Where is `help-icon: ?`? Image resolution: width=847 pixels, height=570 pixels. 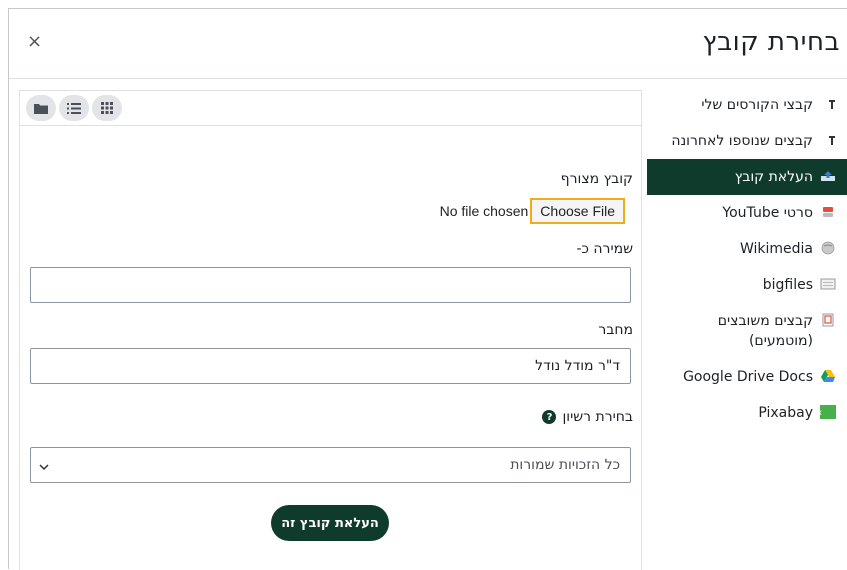 help-icon: ? is located at coordinates (549, 417).